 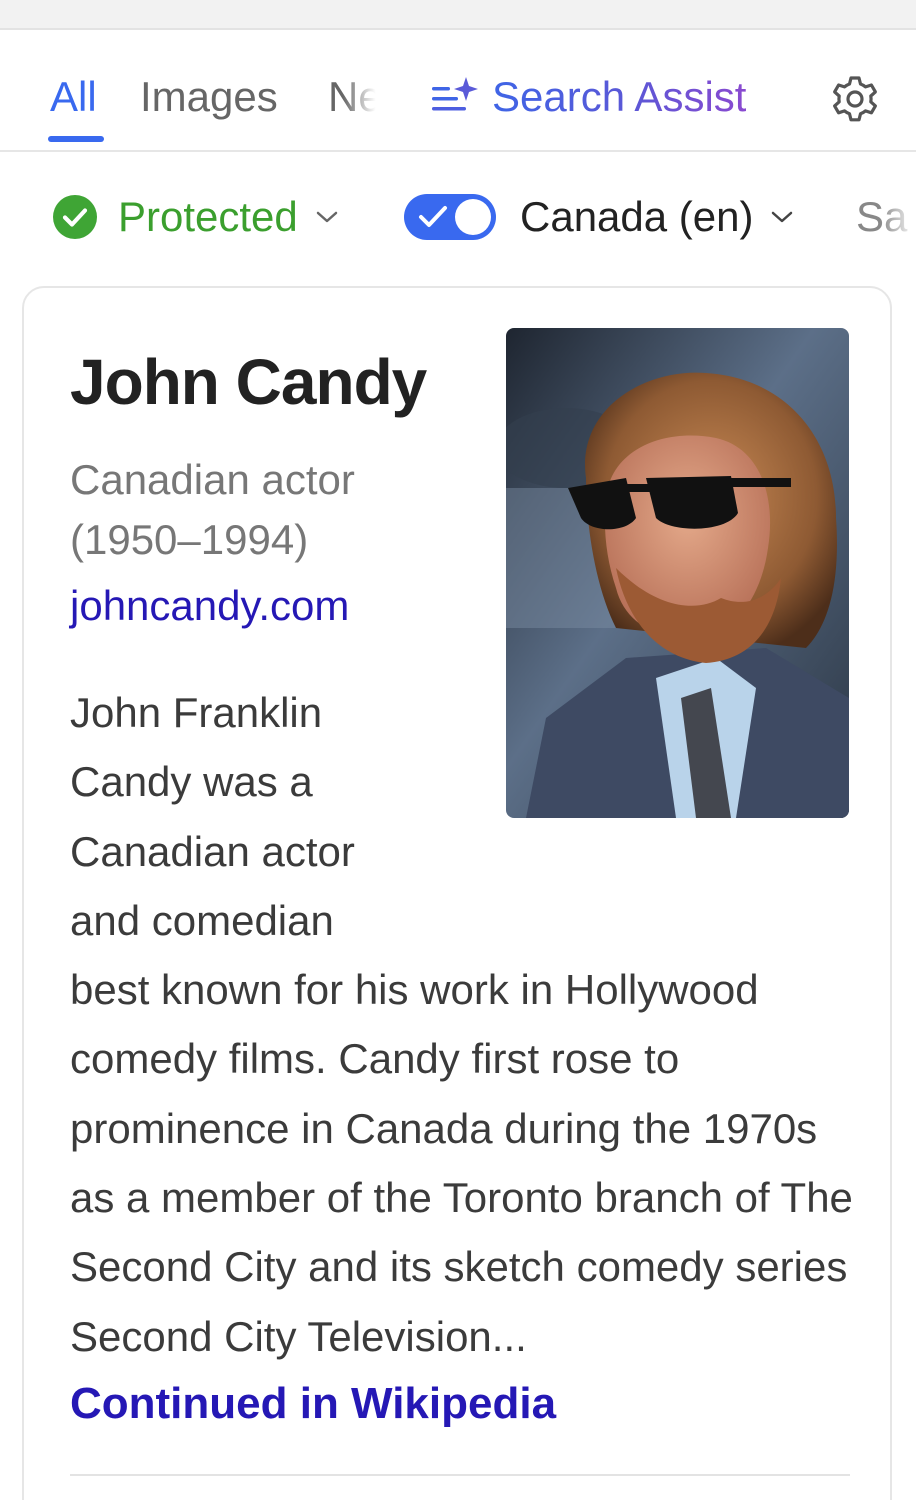 I want to click on region-toggle, so click(x=450, y=217).